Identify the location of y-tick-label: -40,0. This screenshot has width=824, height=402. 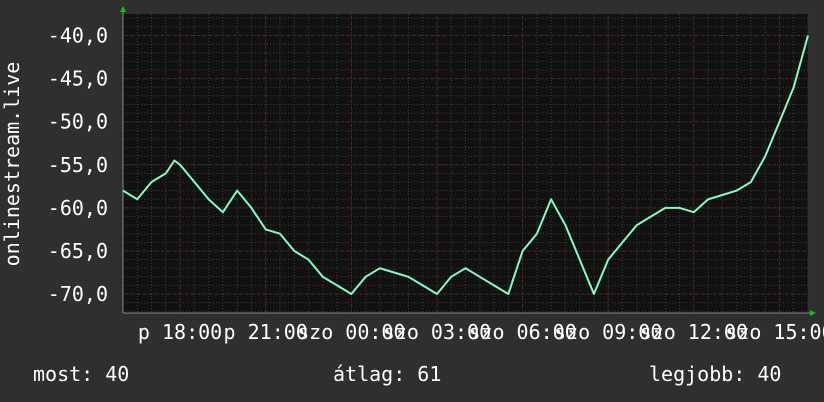
(78, 36).